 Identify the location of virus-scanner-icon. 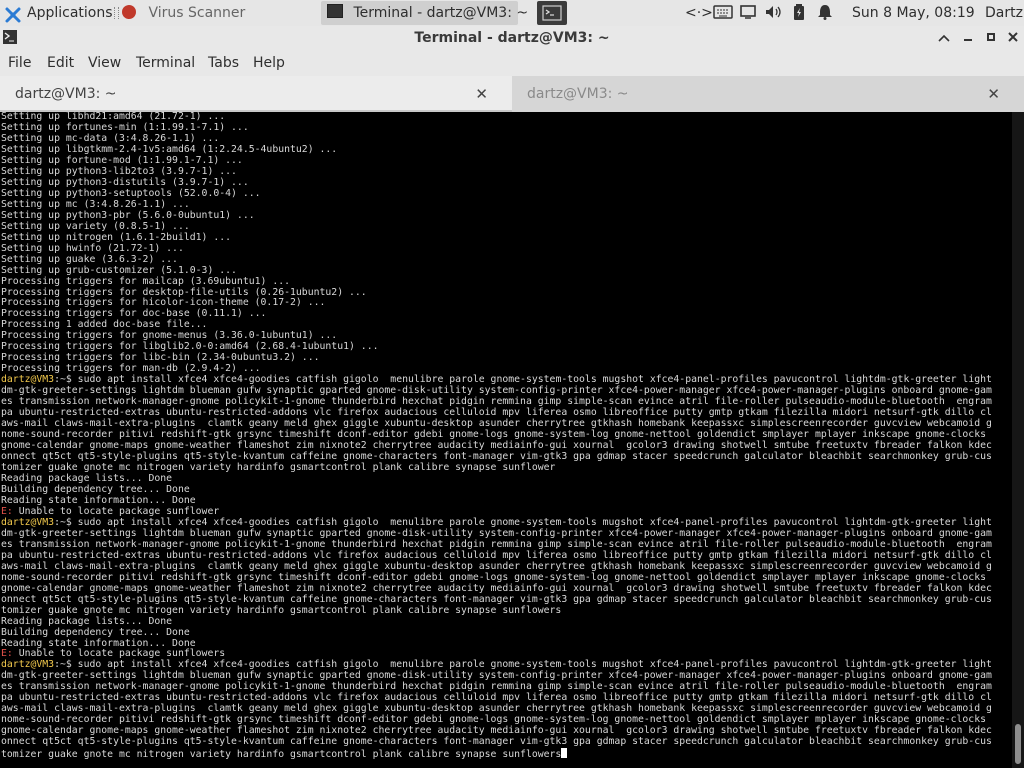
(129, 12).